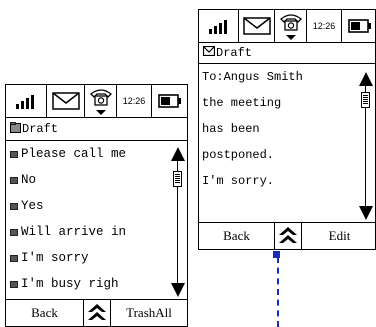 The width and height of the screenshot is (376, 327). Describe the element at coordinates (238, 155) in the screenshot. I see `message-line: postponed.` at that location.